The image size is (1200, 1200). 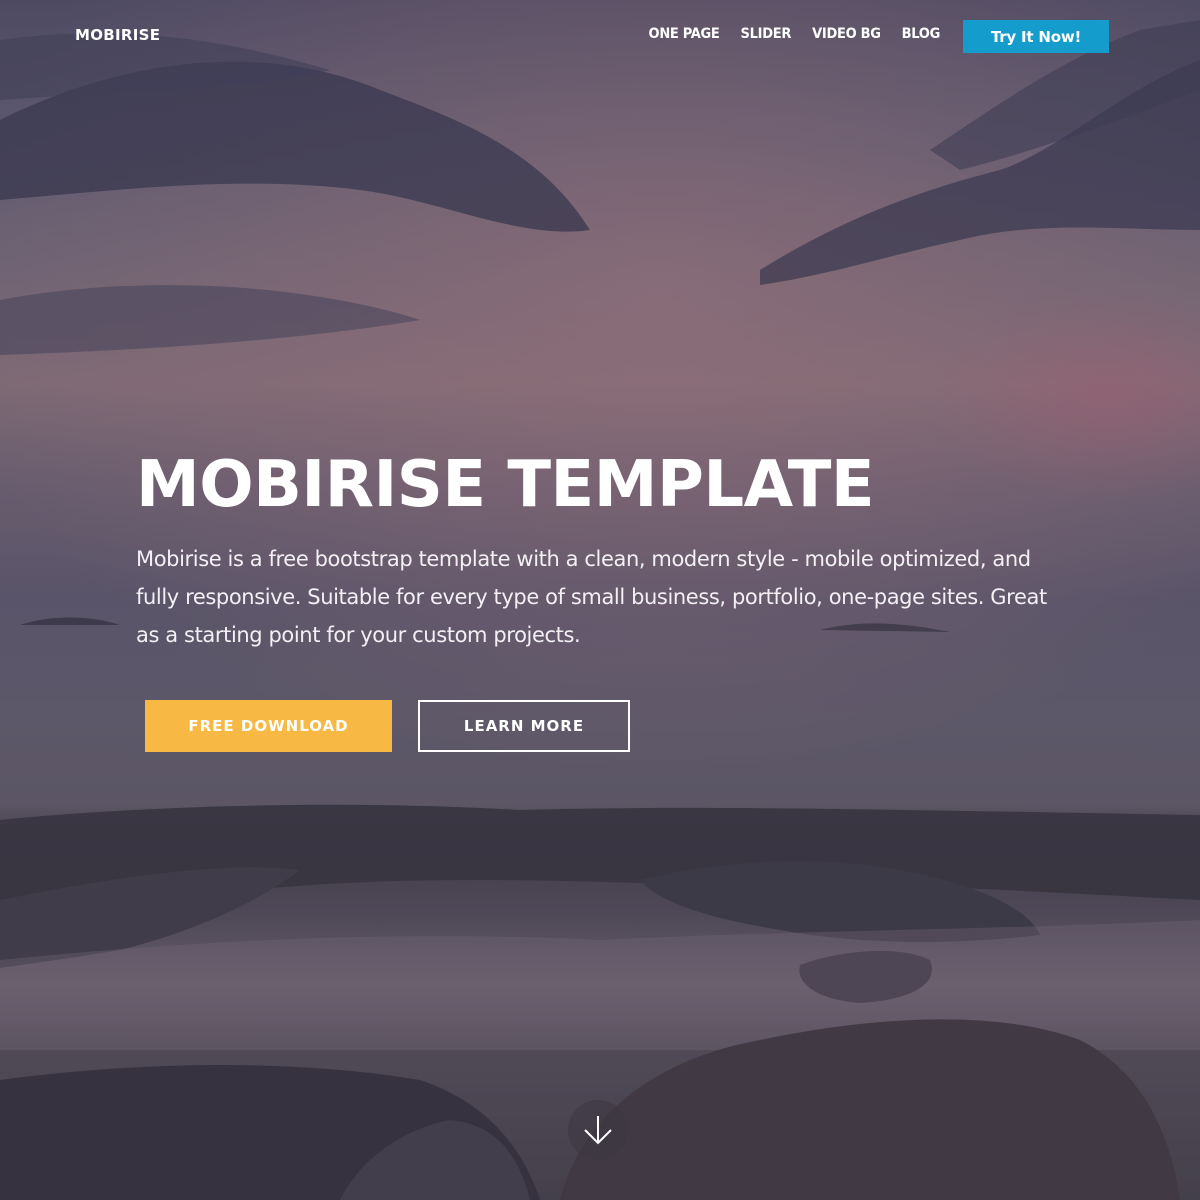 What do you see at coordinates (268, 726) in the screenshot?
I see `free-download-button: FREE DOWNLOAD` at bounding box center [268, 726].